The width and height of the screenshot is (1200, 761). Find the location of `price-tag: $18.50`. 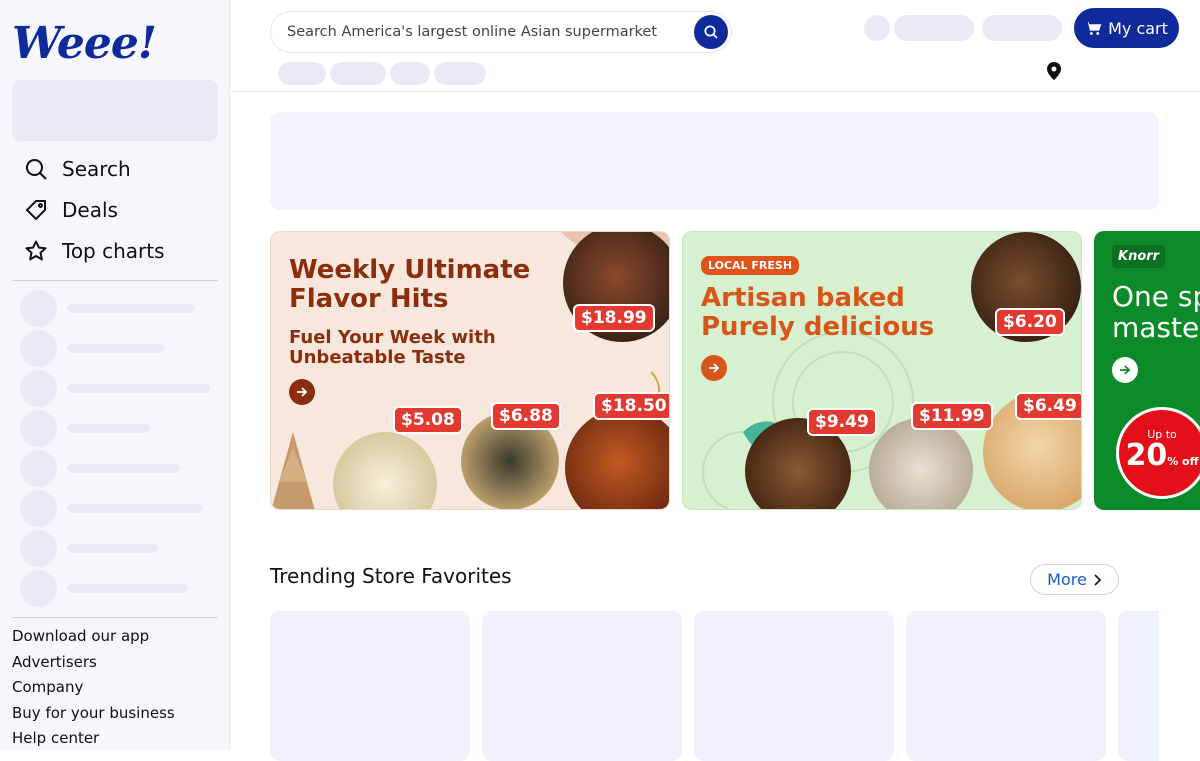

price-tag: $18.50 is located at coordinates (631, 406).